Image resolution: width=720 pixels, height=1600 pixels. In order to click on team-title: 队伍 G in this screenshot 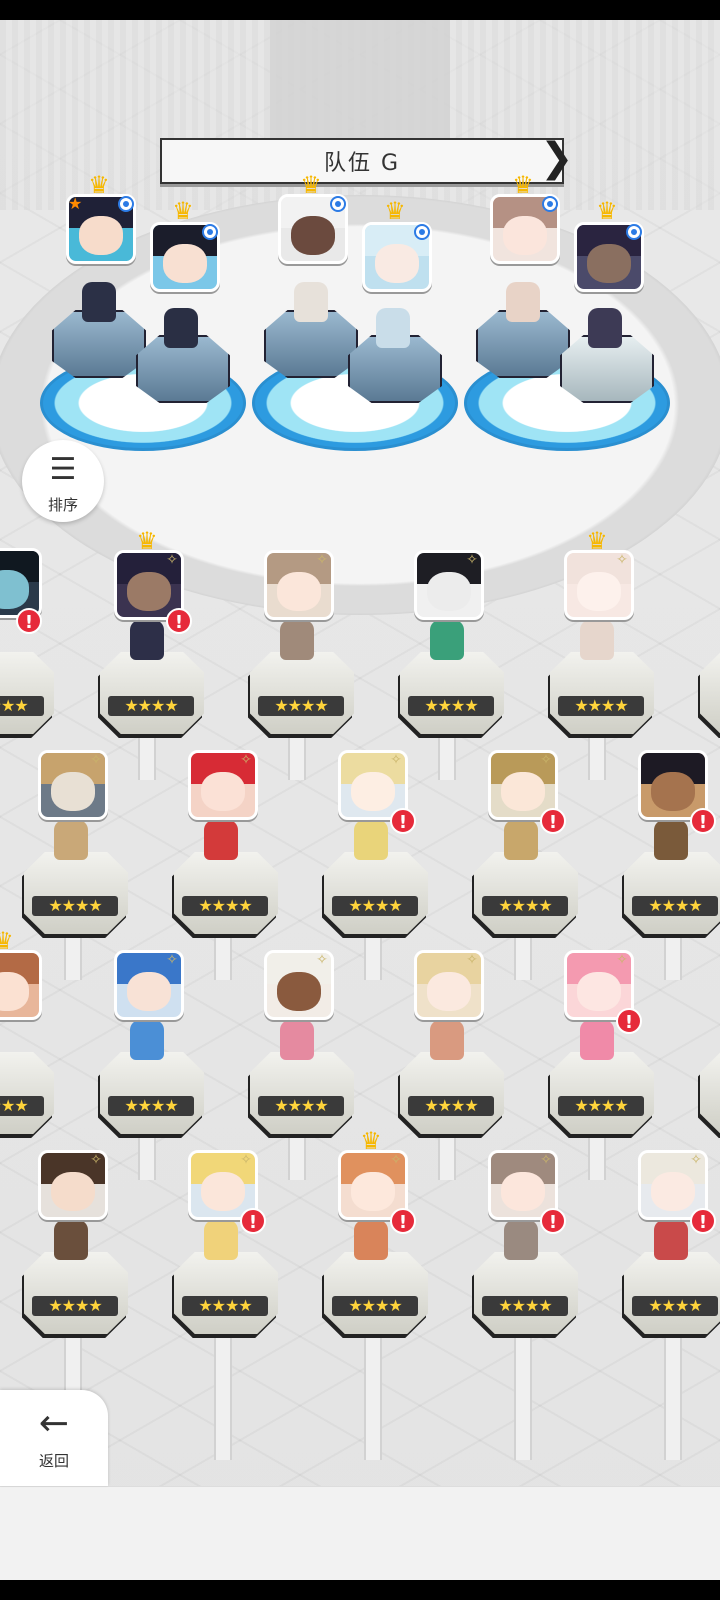, I will do `click(362, 163)`.